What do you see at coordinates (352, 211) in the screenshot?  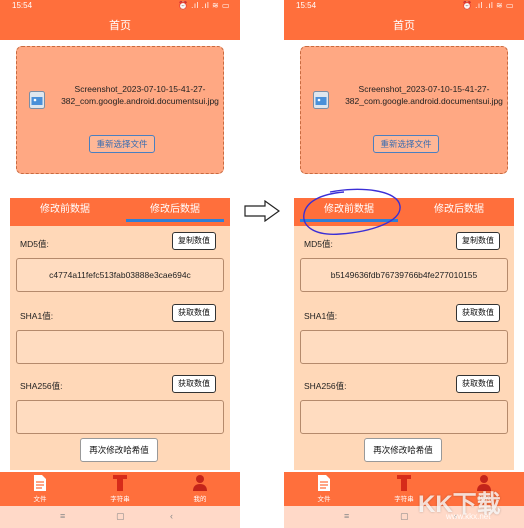 I see `annotation-circle` at bounding box center [352, 211].